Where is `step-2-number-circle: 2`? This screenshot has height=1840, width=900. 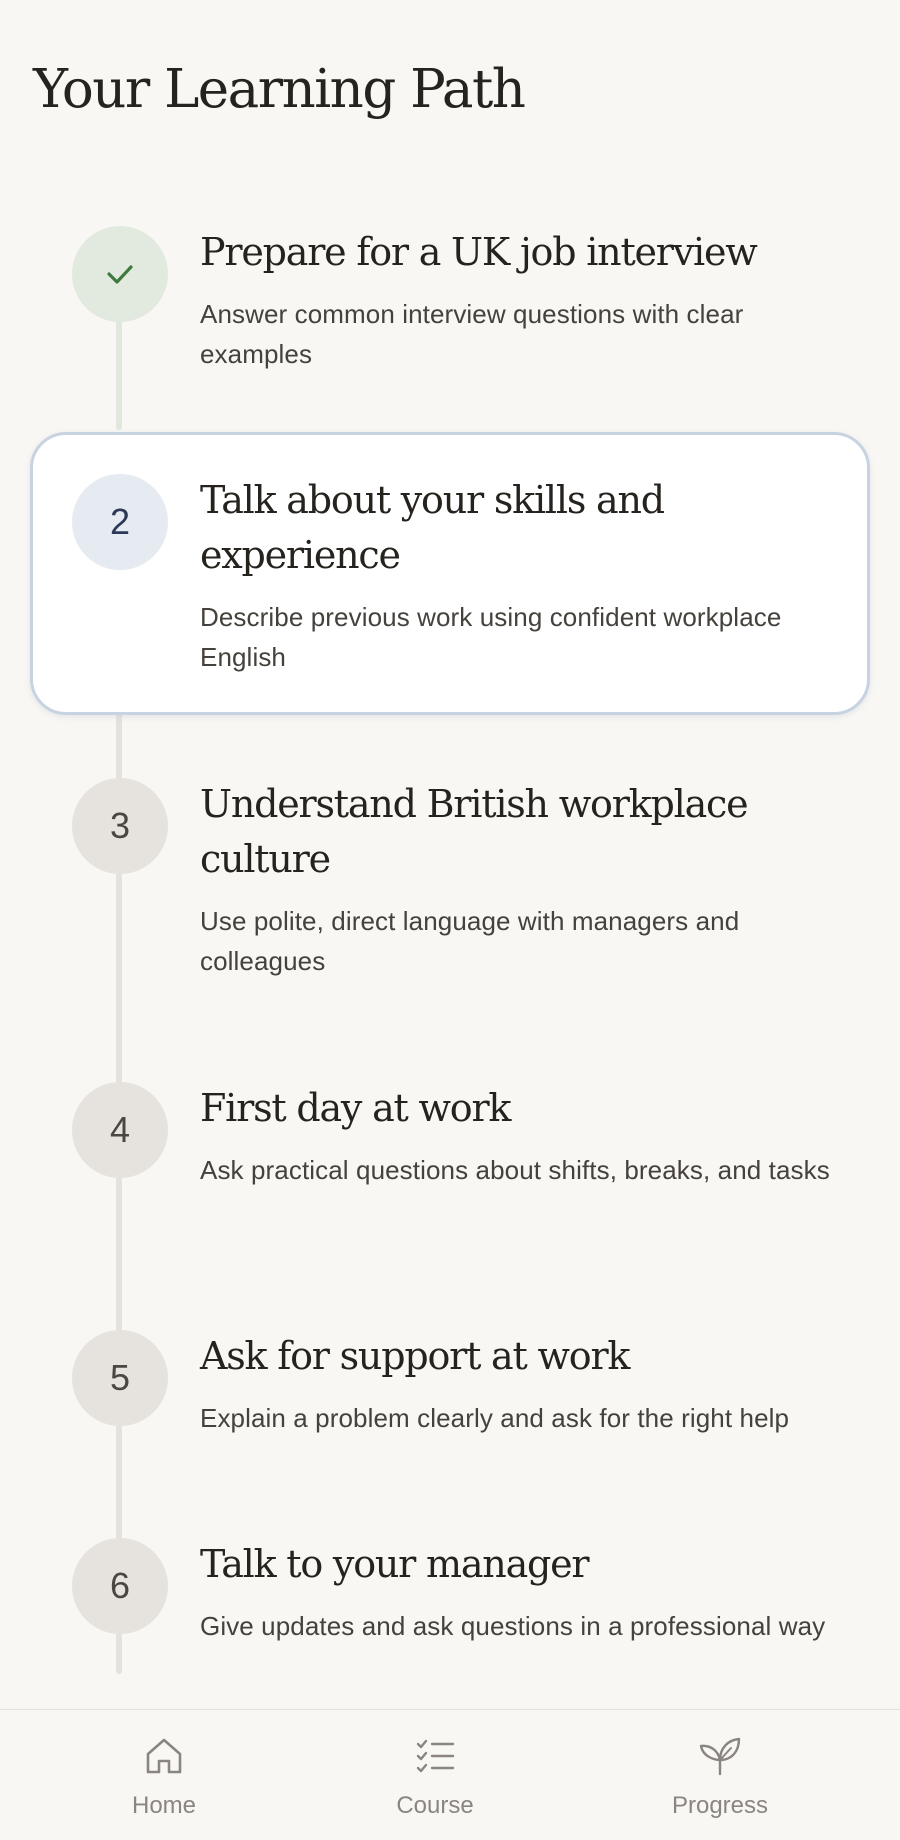 step-2-number-circle: 2 is located at coordinates (120, 522).